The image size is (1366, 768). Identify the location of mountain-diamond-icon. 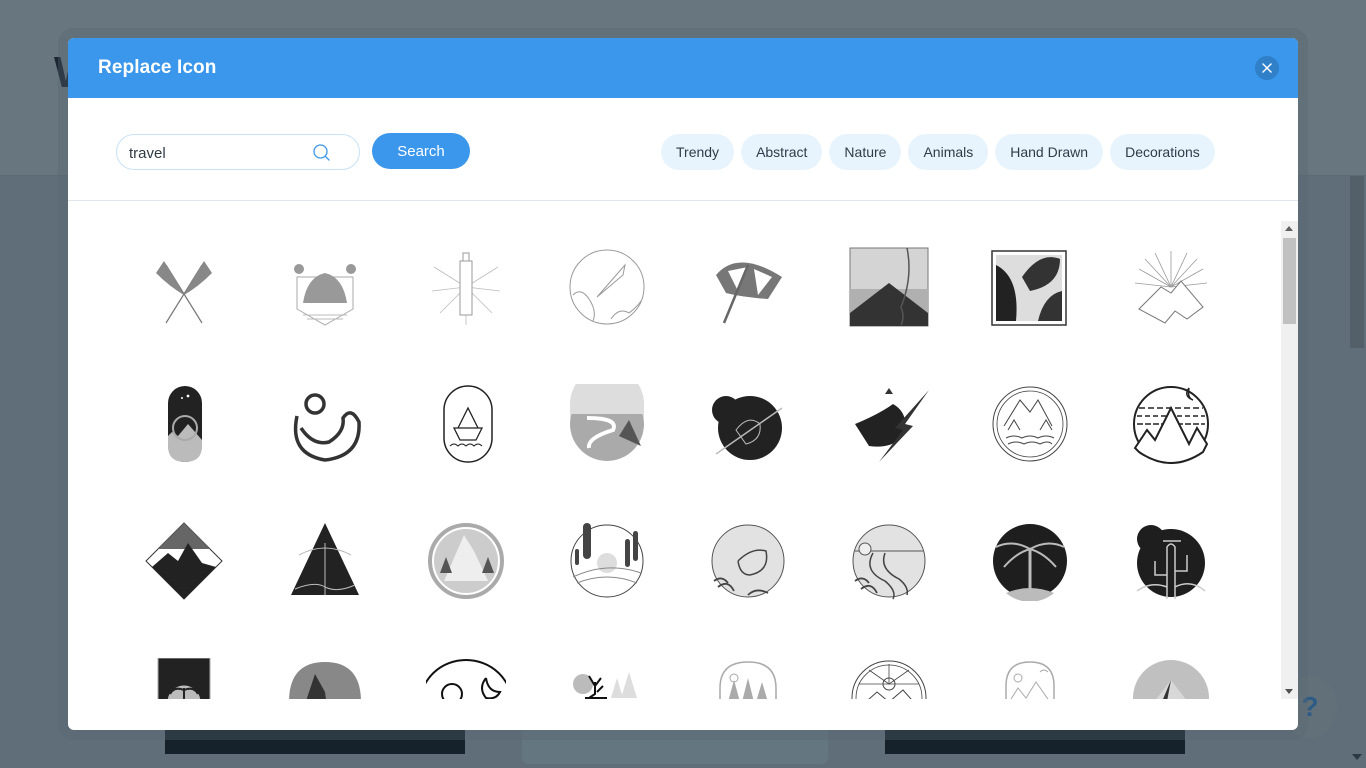
(184, 561).